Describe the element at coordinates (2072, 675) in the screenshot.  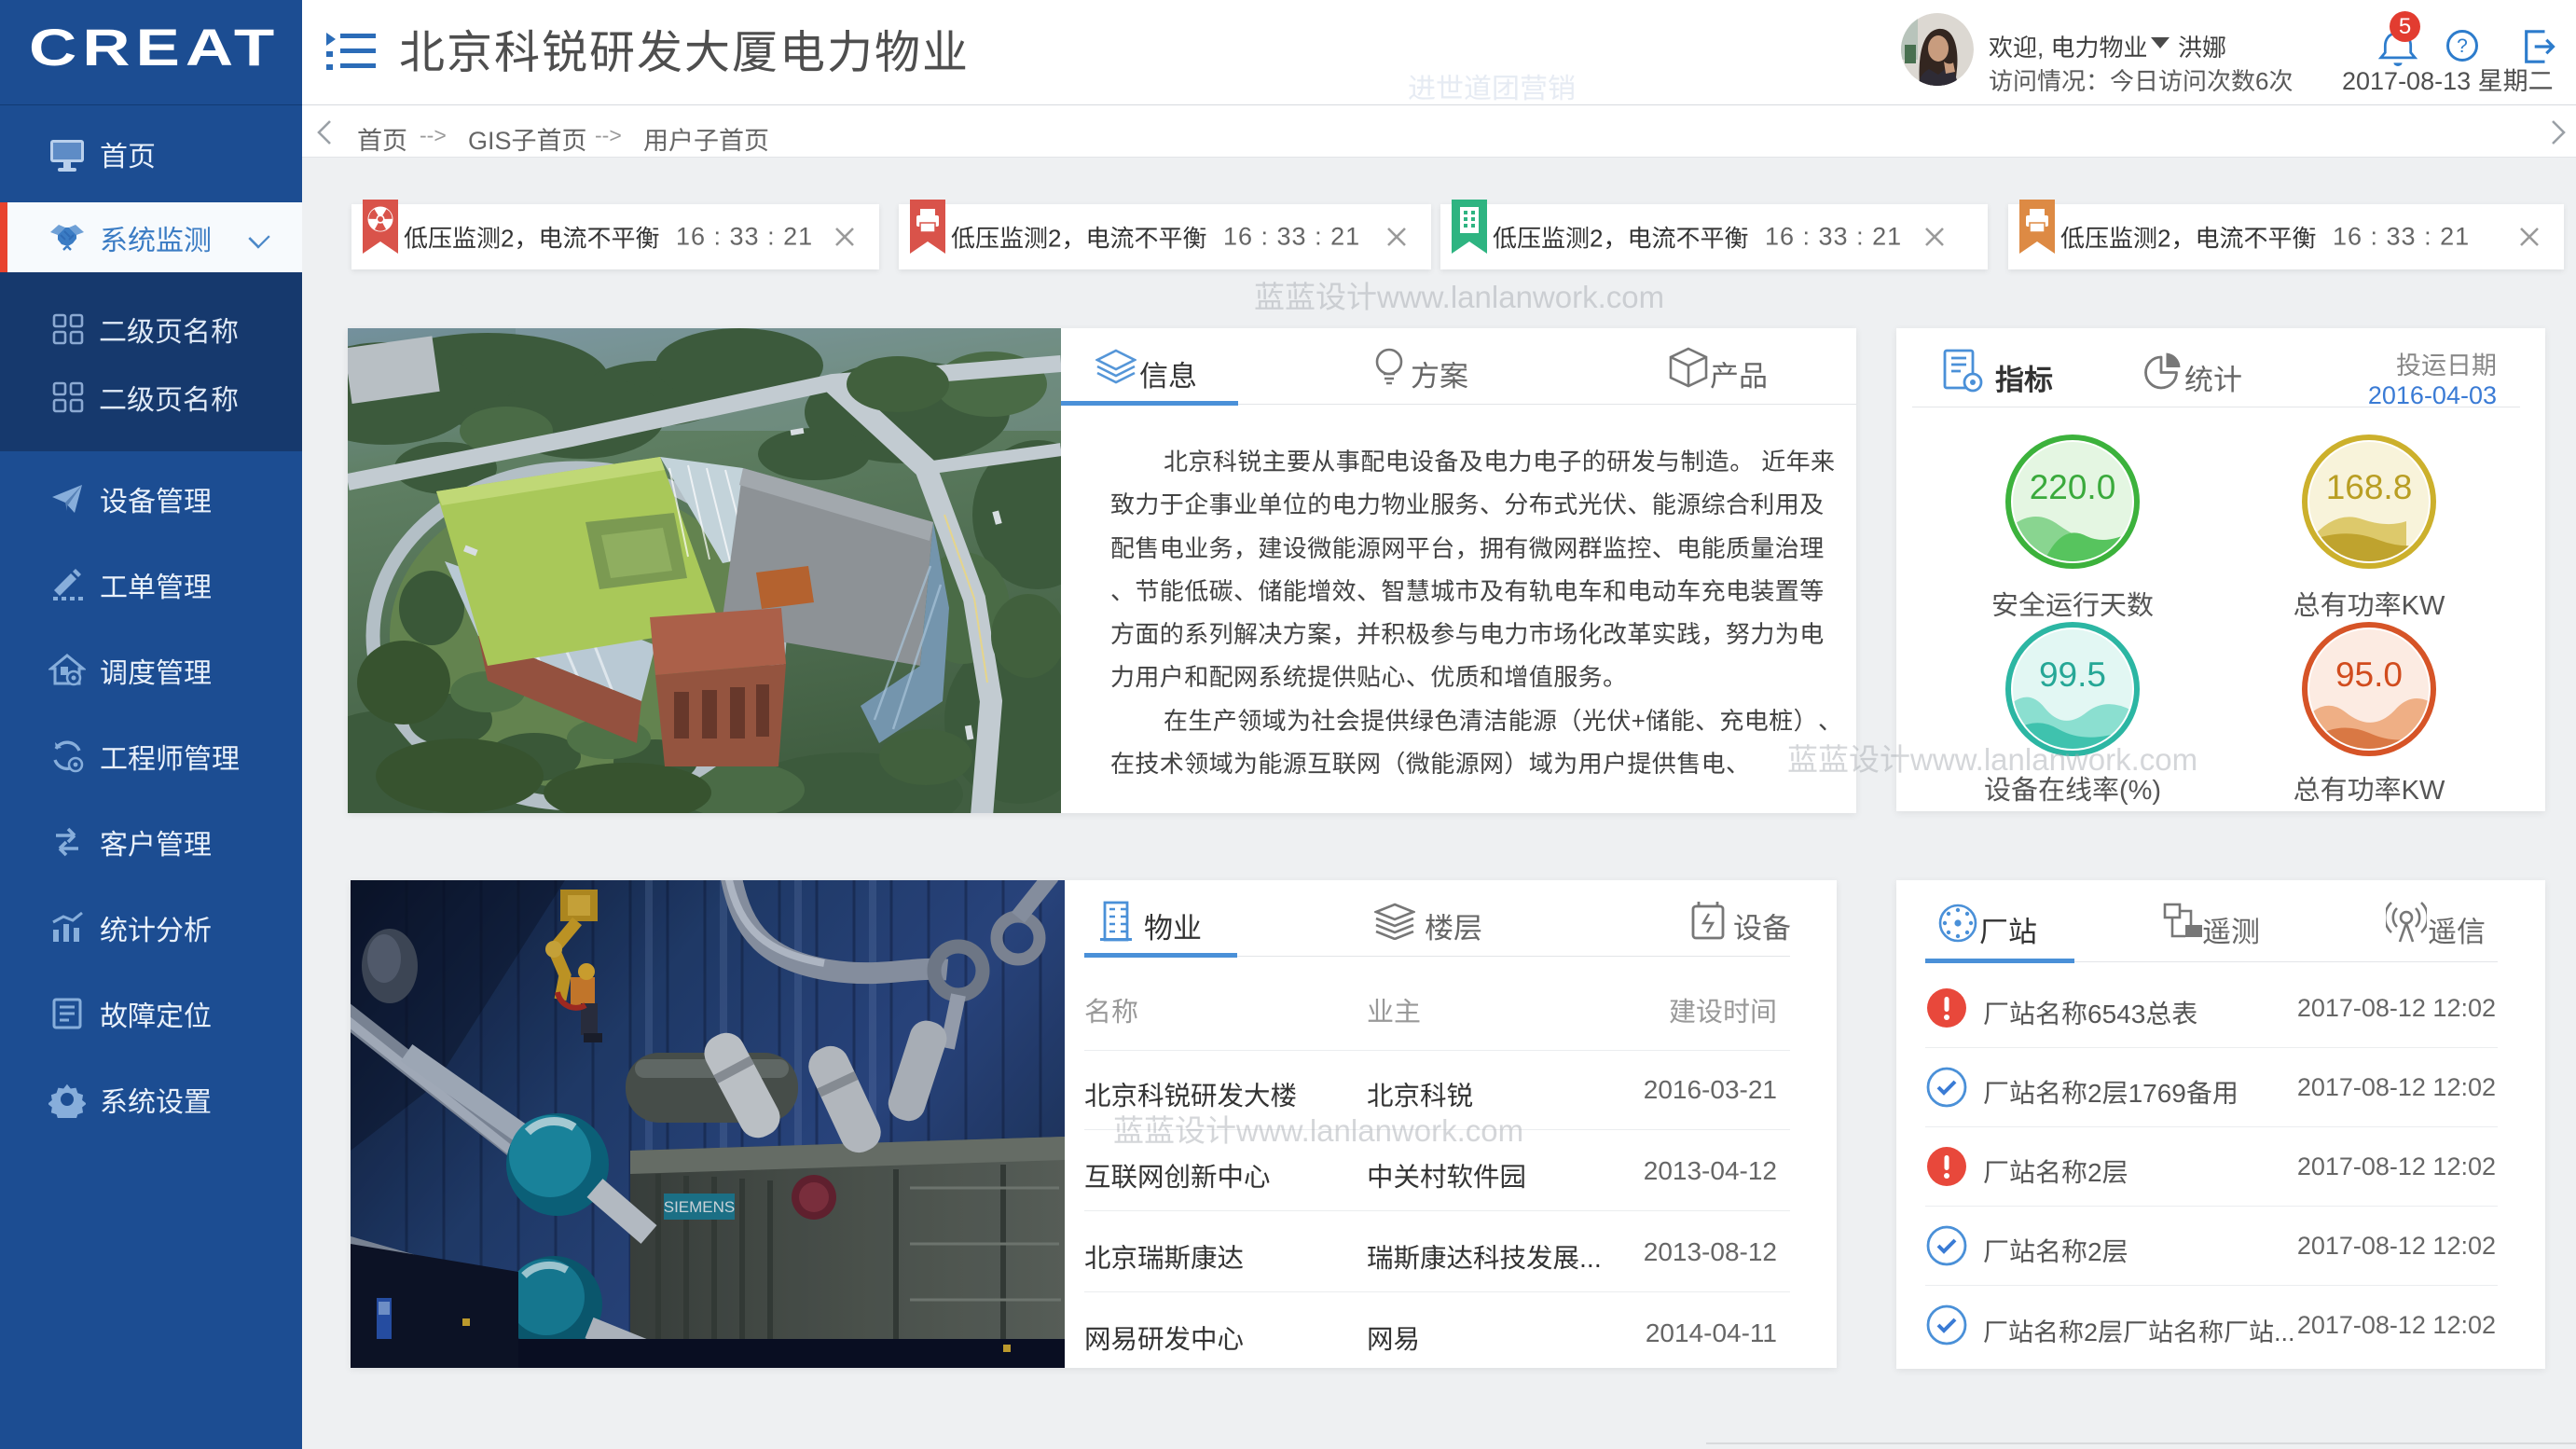
I see `svg-text: 99.5` at that location.